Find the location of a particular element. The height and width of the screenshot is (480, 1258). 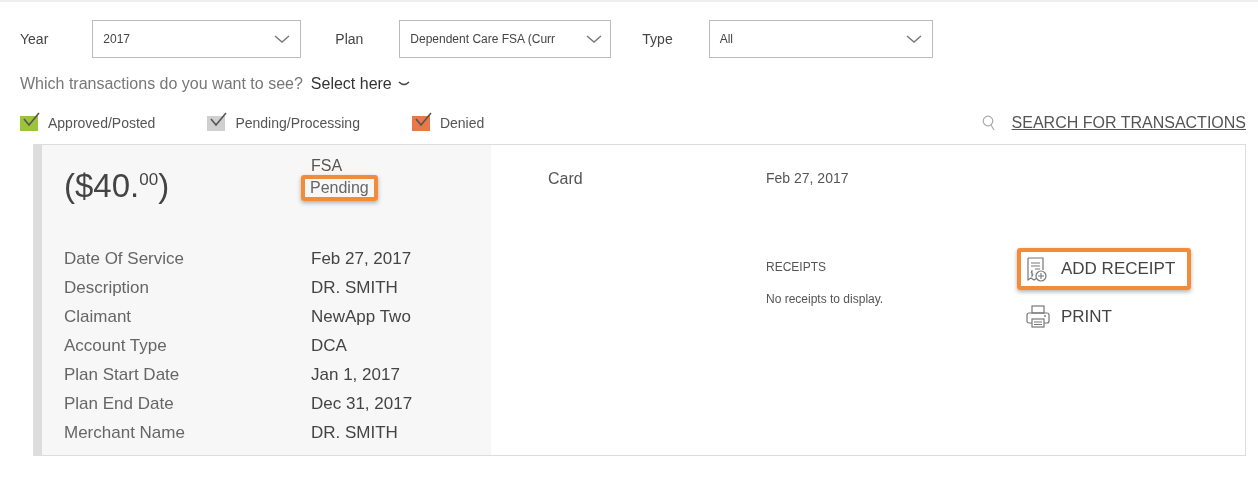

add-receipt-button: ADD RECEIPT is located at coordinates (1104, 269).